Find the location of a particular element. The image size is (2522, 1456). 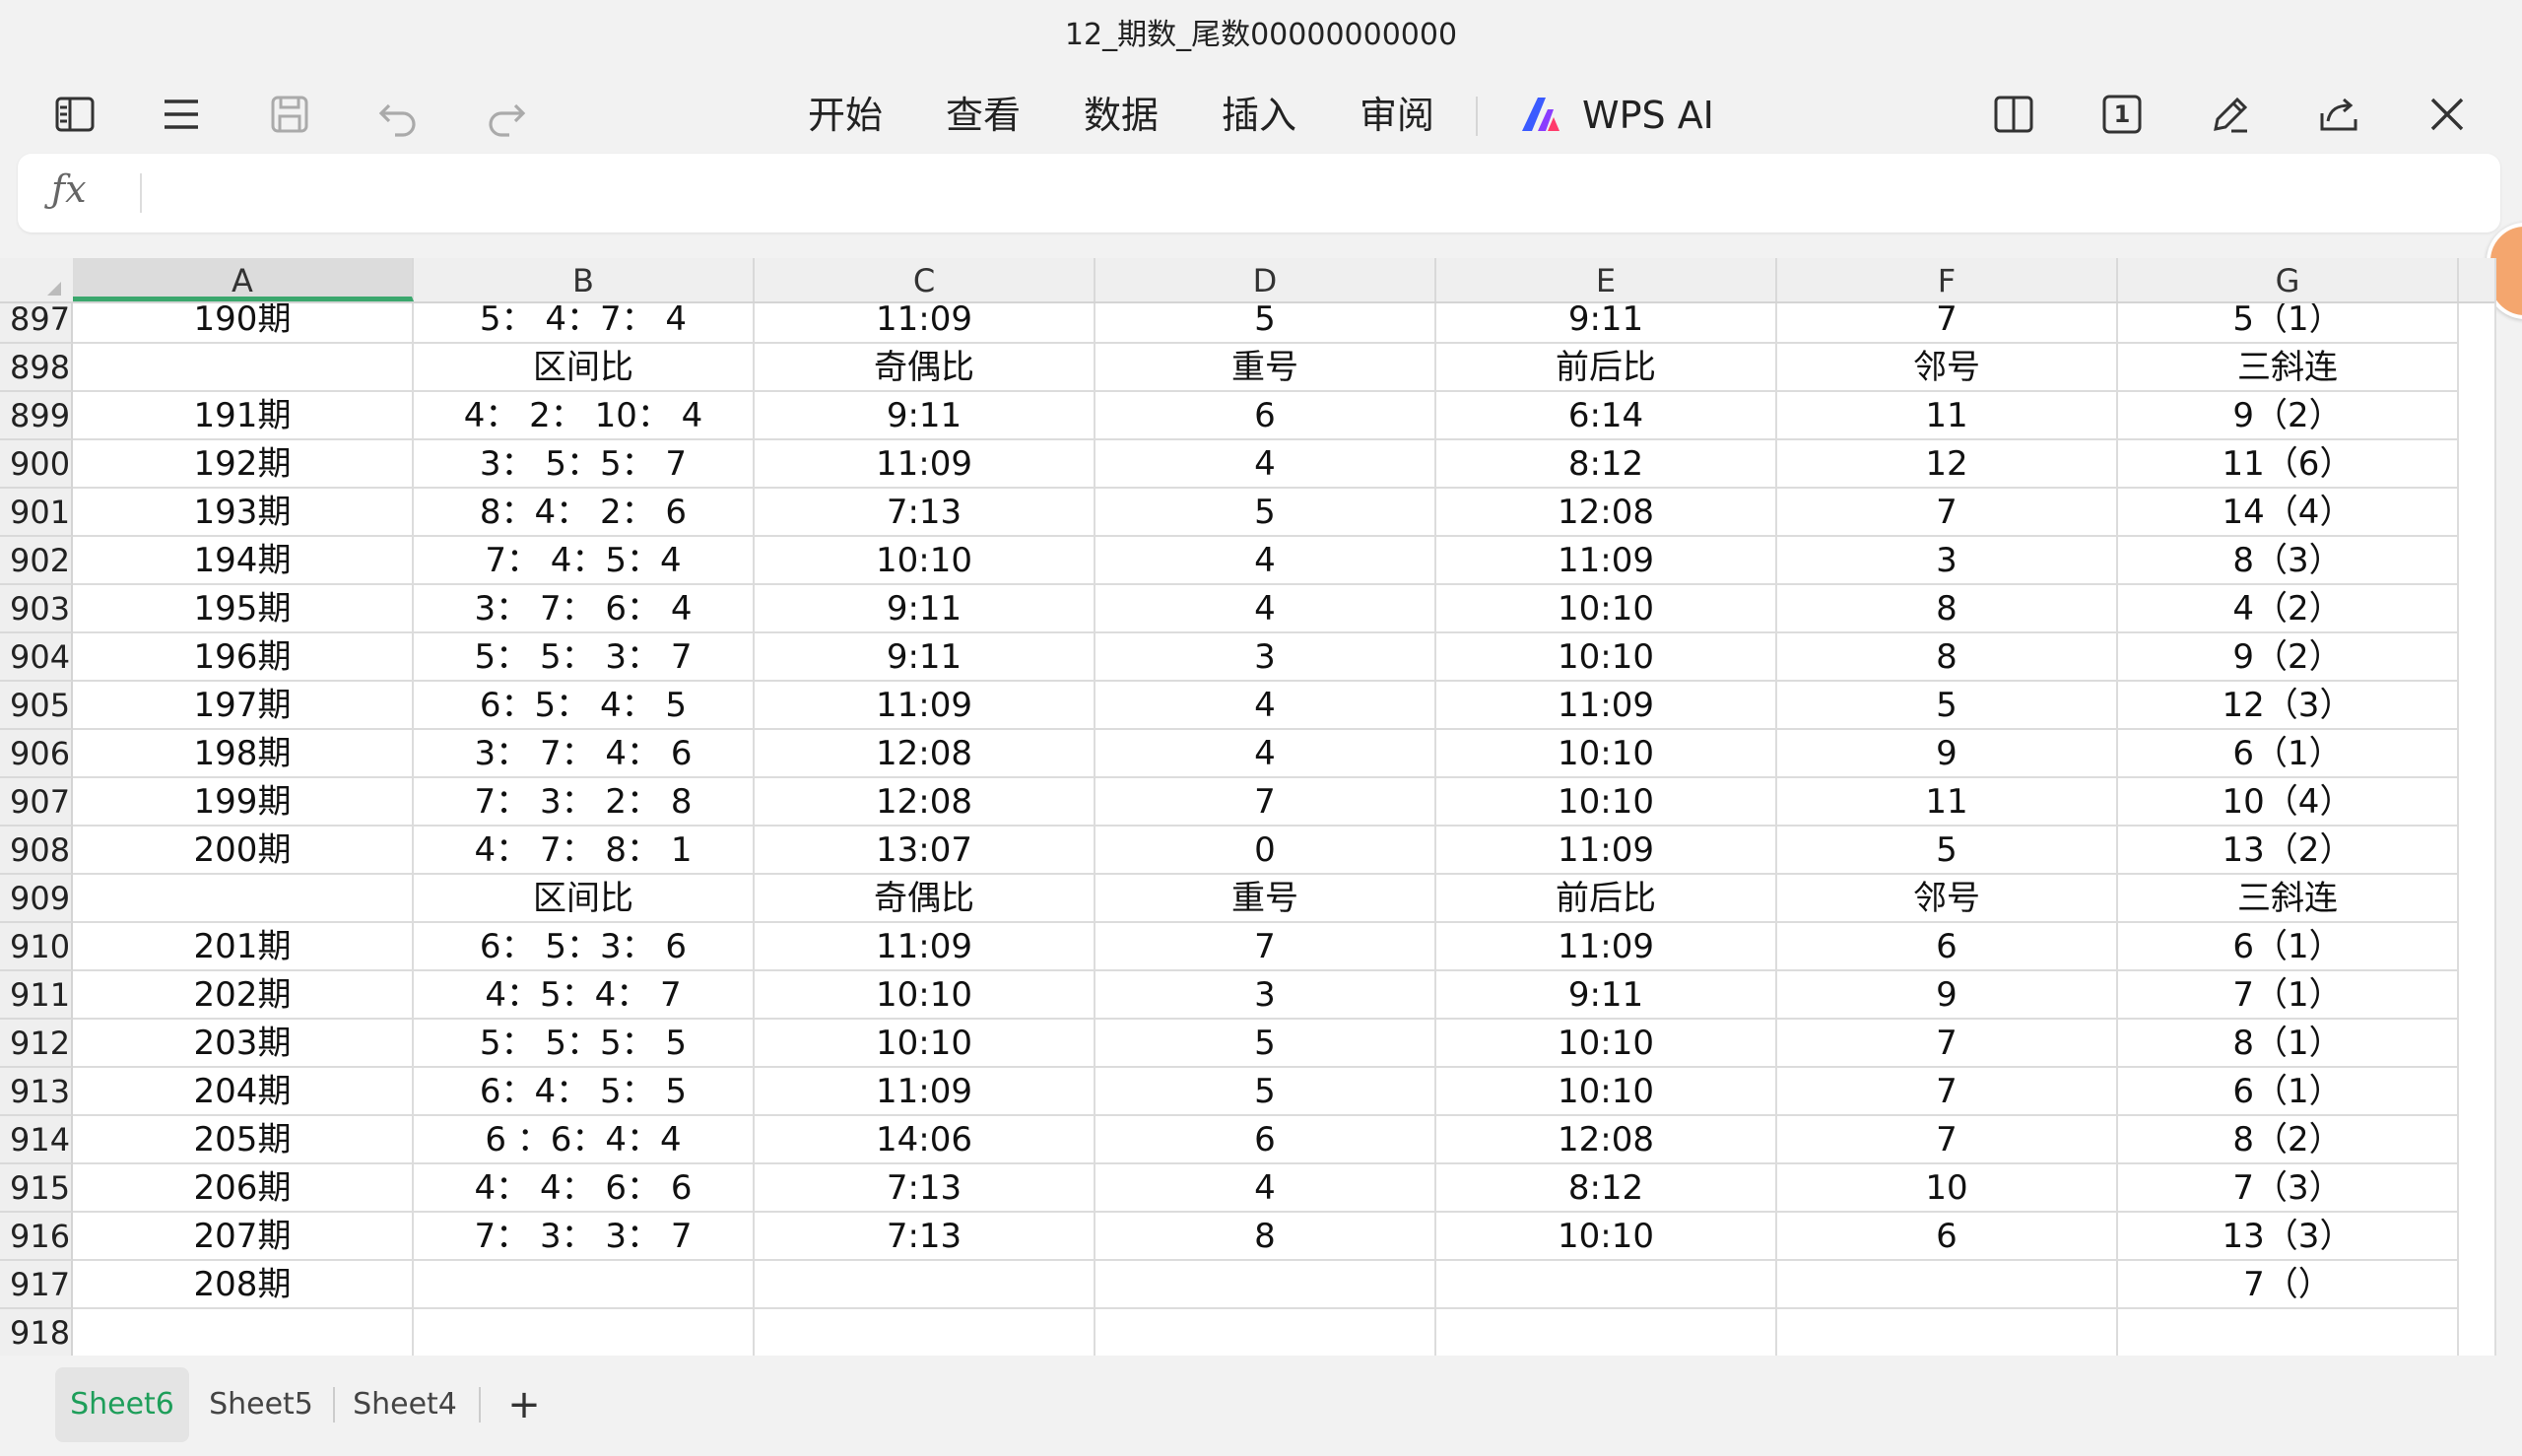

cell-c914: 14:06 is located at coordinates (925, 1140).